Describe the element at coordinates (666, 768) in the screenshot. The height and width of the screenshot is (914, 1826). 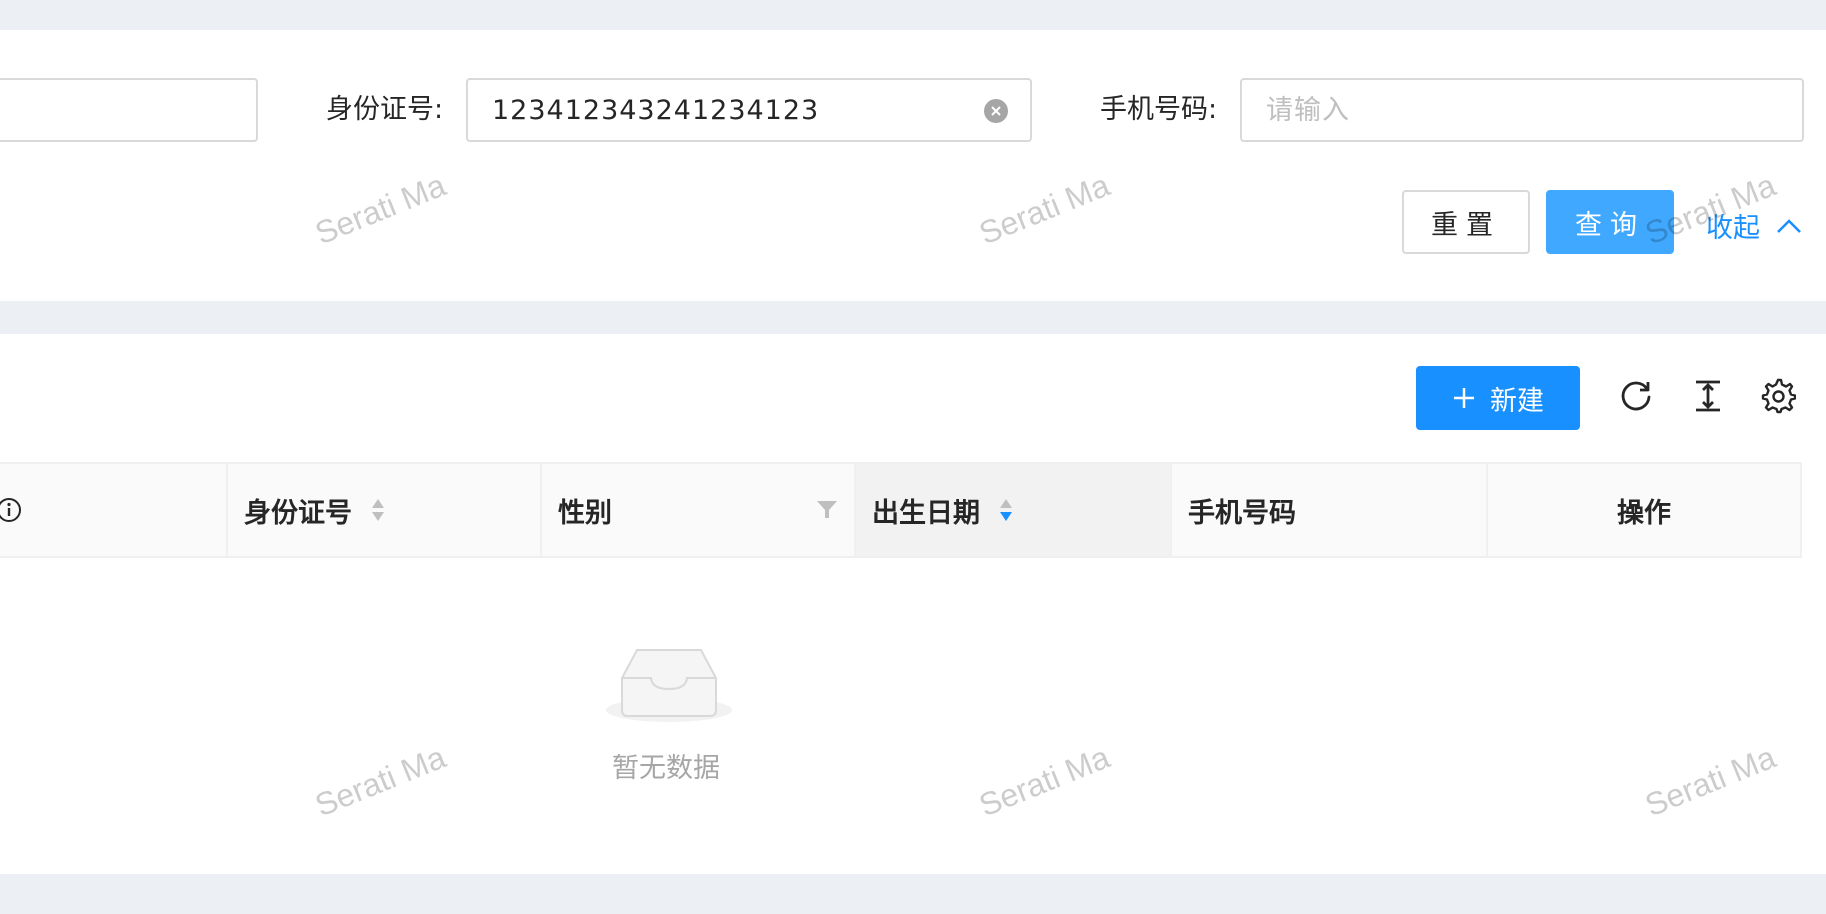
I see `empty-text: 暂无数据` at that location.